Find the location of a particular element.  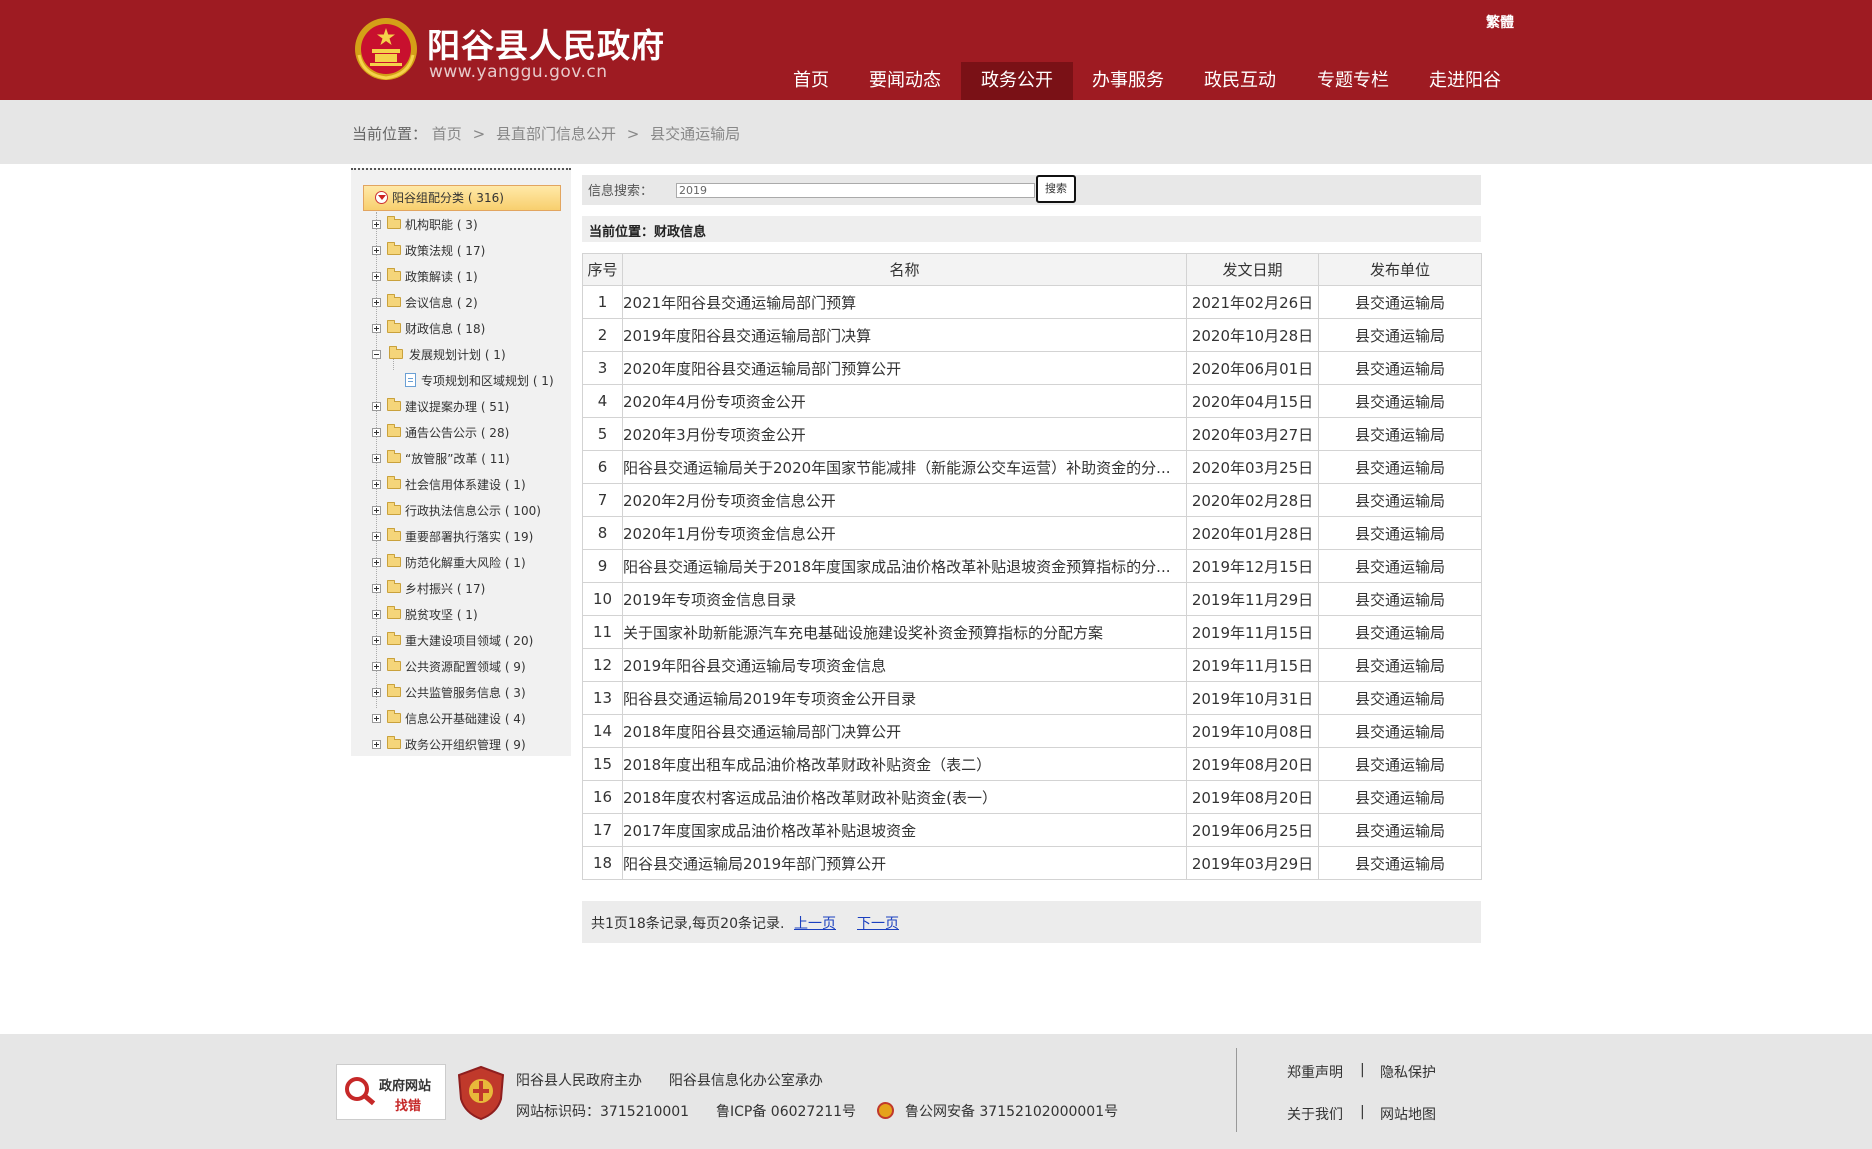

tree-node-label: 会议信息 ( 2) is located at coordinates (441, 303).